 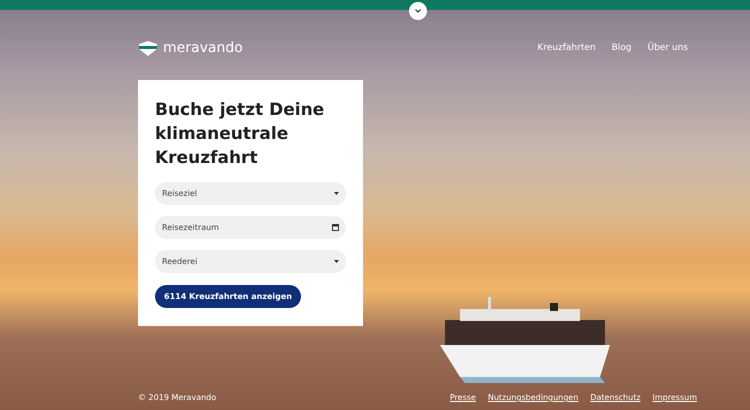 What do you see at coordinates (177, 397) in the screenshot?
I see `copyright-text: © 2019 Meravando` at bounding box center [177, 397].